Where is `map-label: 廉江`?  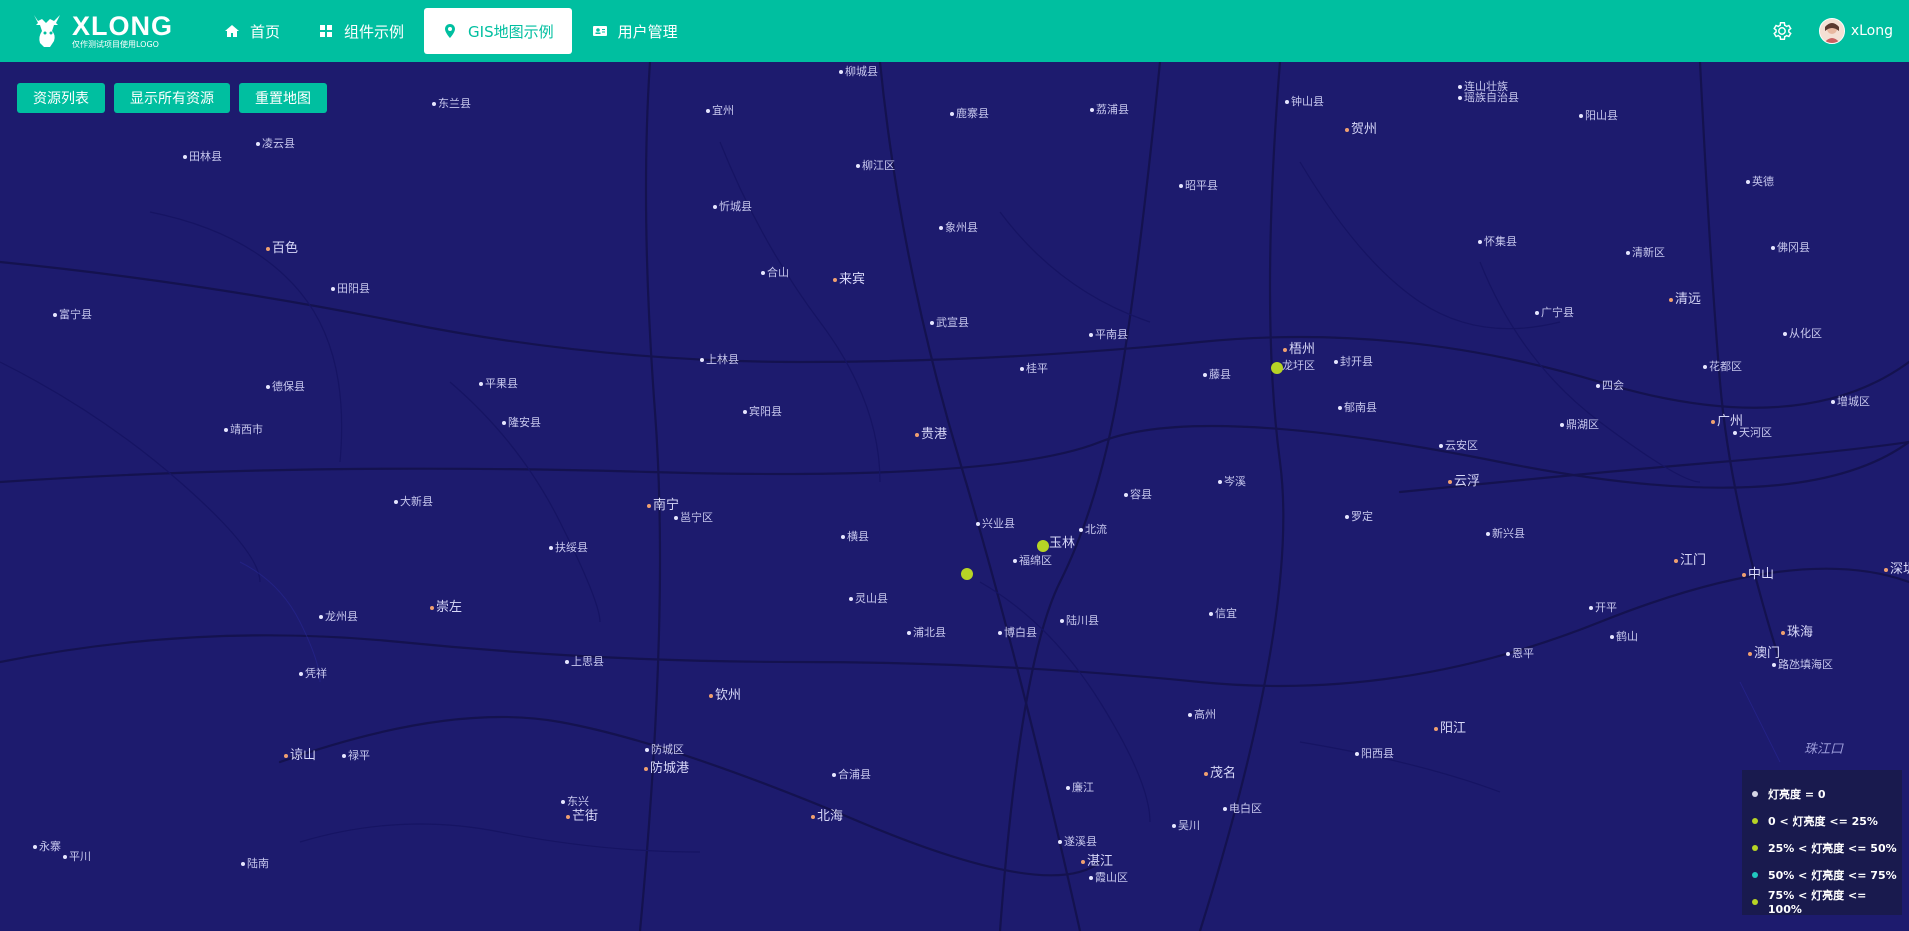
map-label: 廉江 is located at coordinates (1080, 788).